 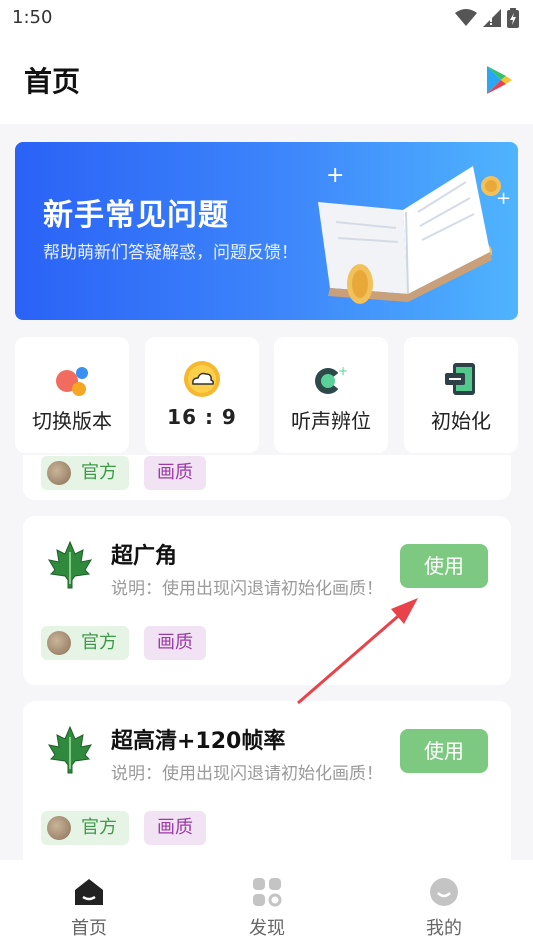 What do you see at coordinates (202, 417) in the screenshot?
I see `quick-label: 16 : 9` at bounding box center [202, 417].